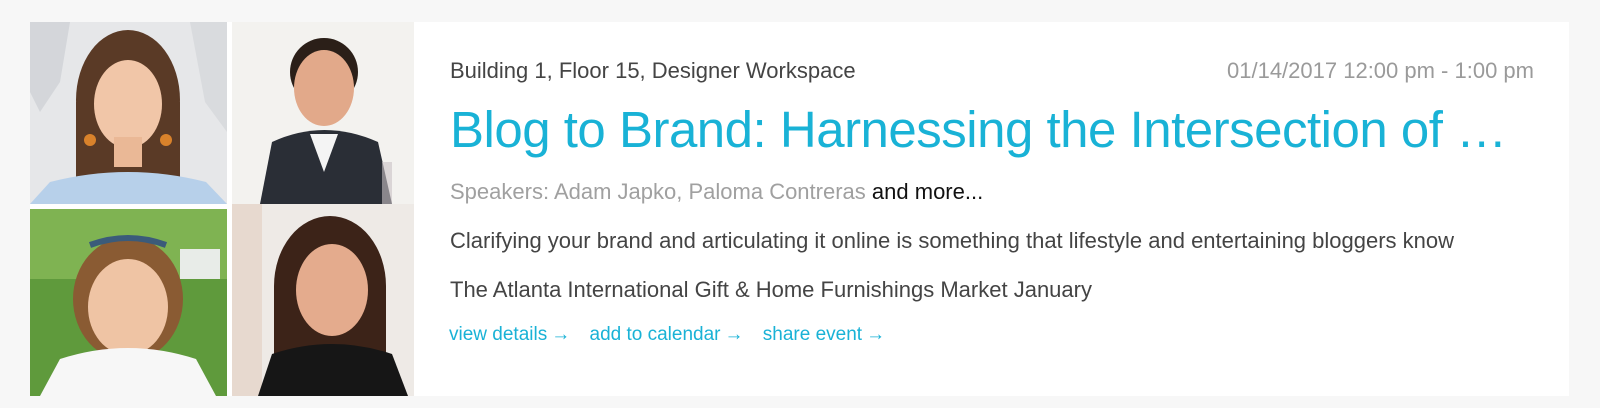 The height and width of the screenshot is (408, 1600). I want to click on add-to-calendar-label: add to calendar, so click(655, 334).